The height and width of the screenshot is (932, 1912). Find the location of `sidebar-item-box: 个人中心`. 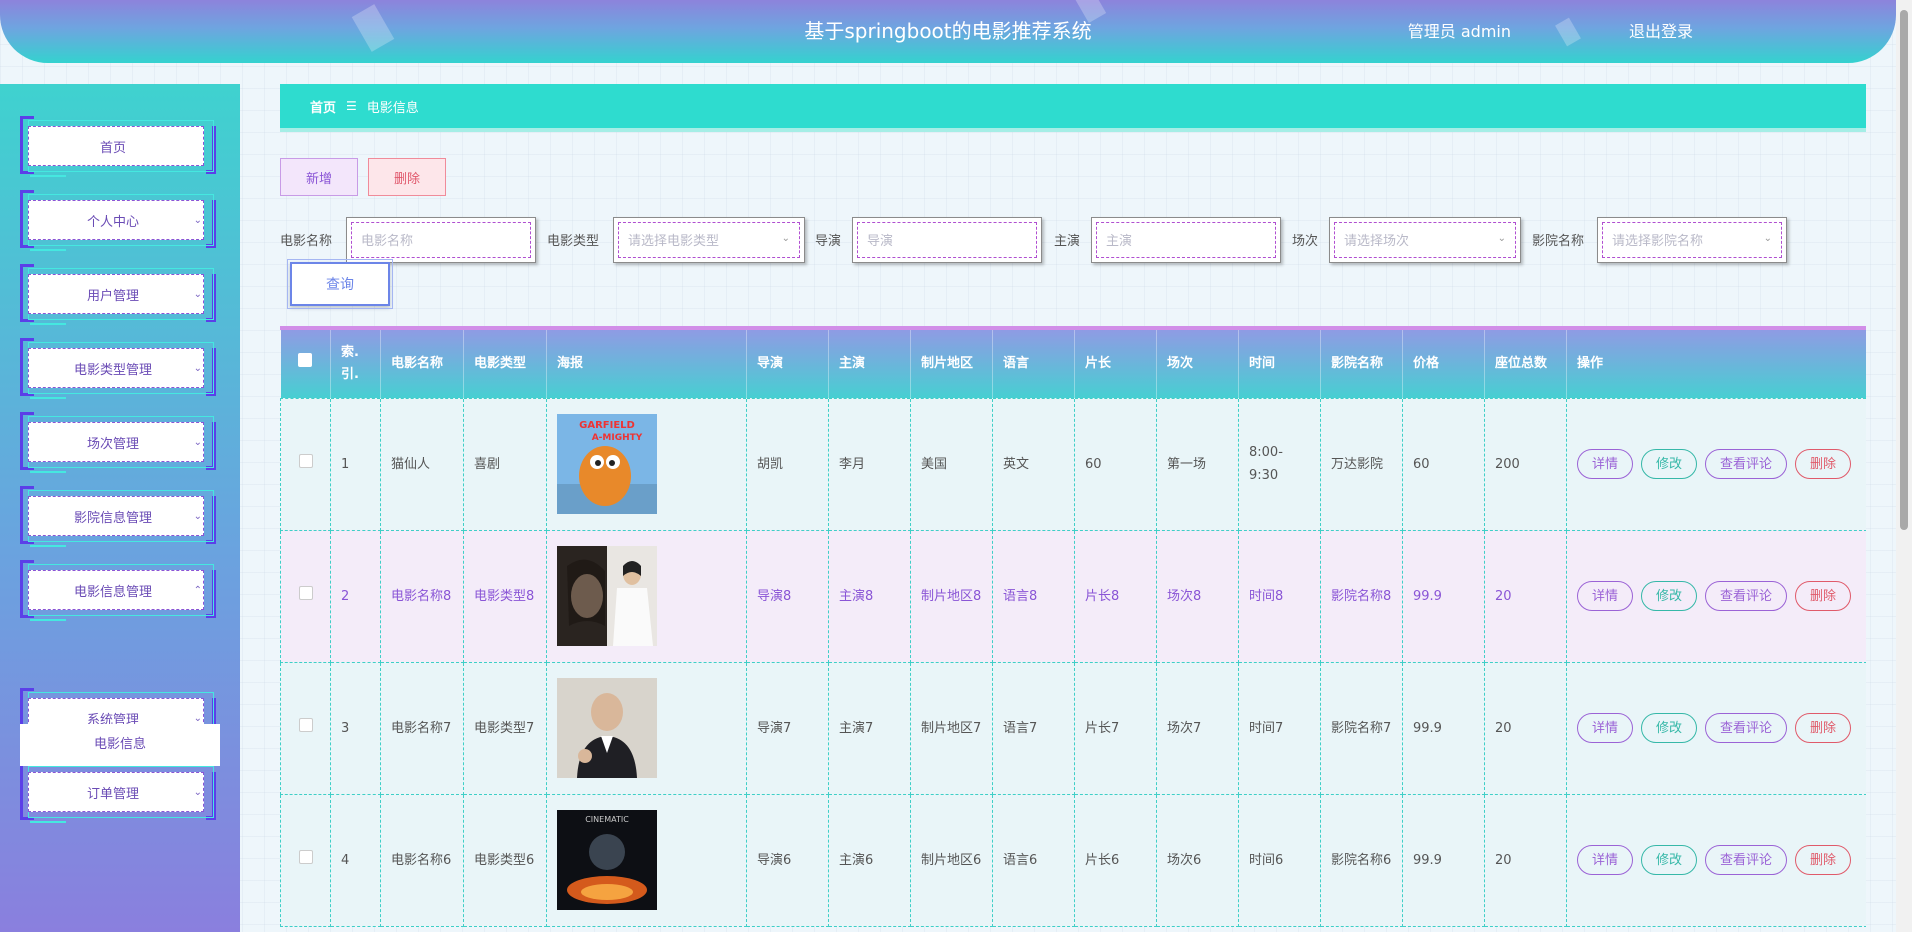

sidebar-item-box: 个人中心 is located at coordinates (116, 220).